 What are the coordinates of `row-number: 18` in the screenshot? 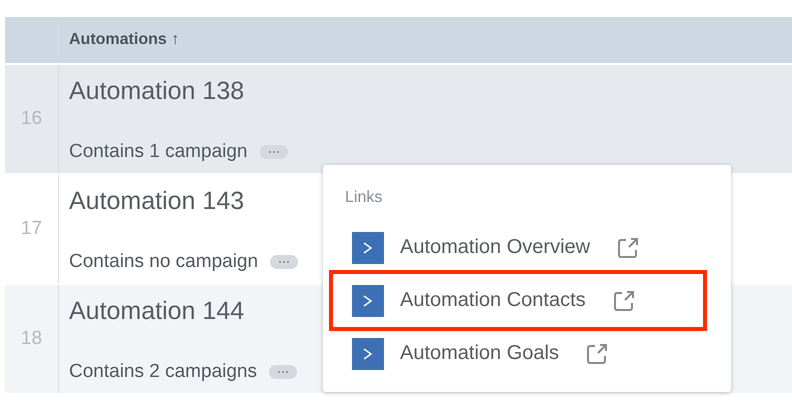 It's located at (31, 339).